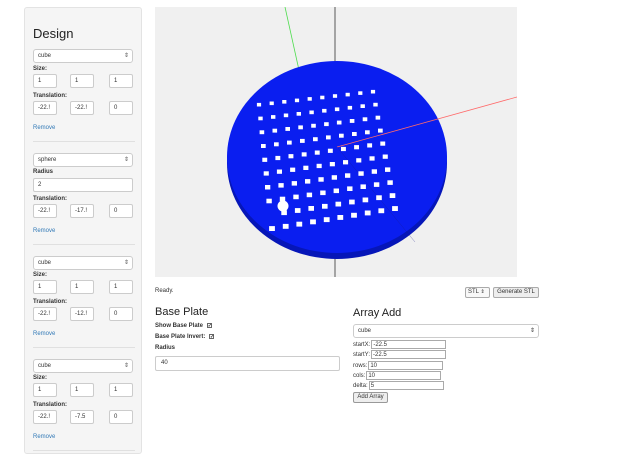 The image size is (640, 454). I want to click on format-value: STL, so click(473, 292).